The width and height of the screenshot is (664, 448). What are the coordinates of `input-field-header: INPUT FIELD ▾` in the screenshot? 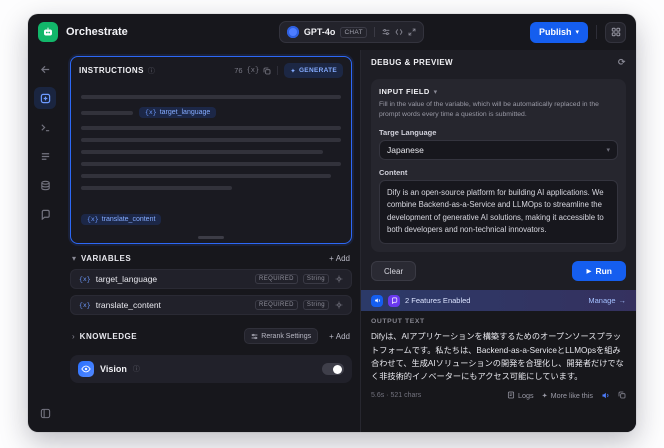 It's located at (498, 91).